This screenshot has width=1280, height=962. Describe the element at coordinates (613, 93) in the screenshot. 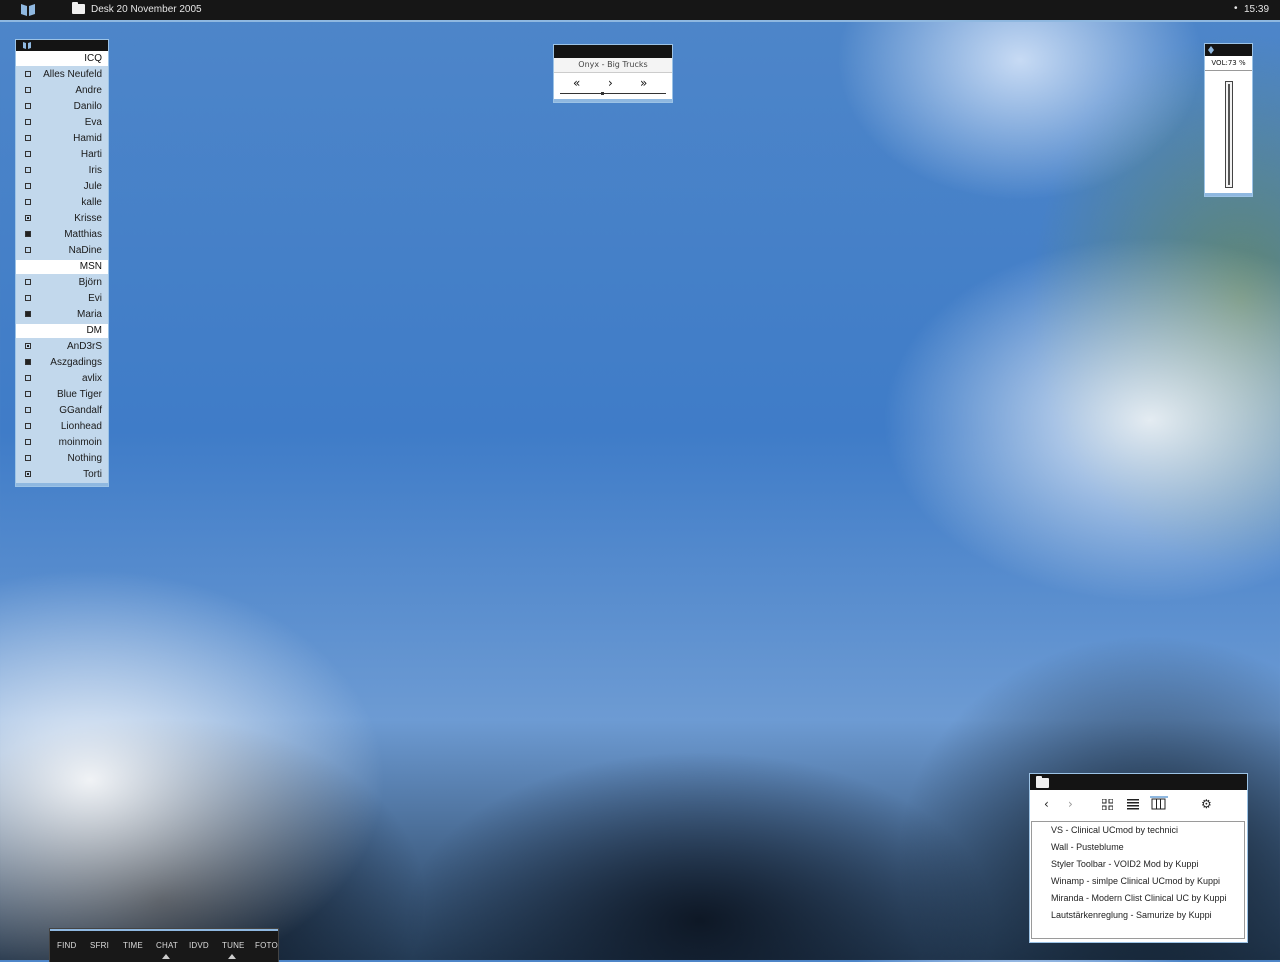

I see `seek-bar` at that location.